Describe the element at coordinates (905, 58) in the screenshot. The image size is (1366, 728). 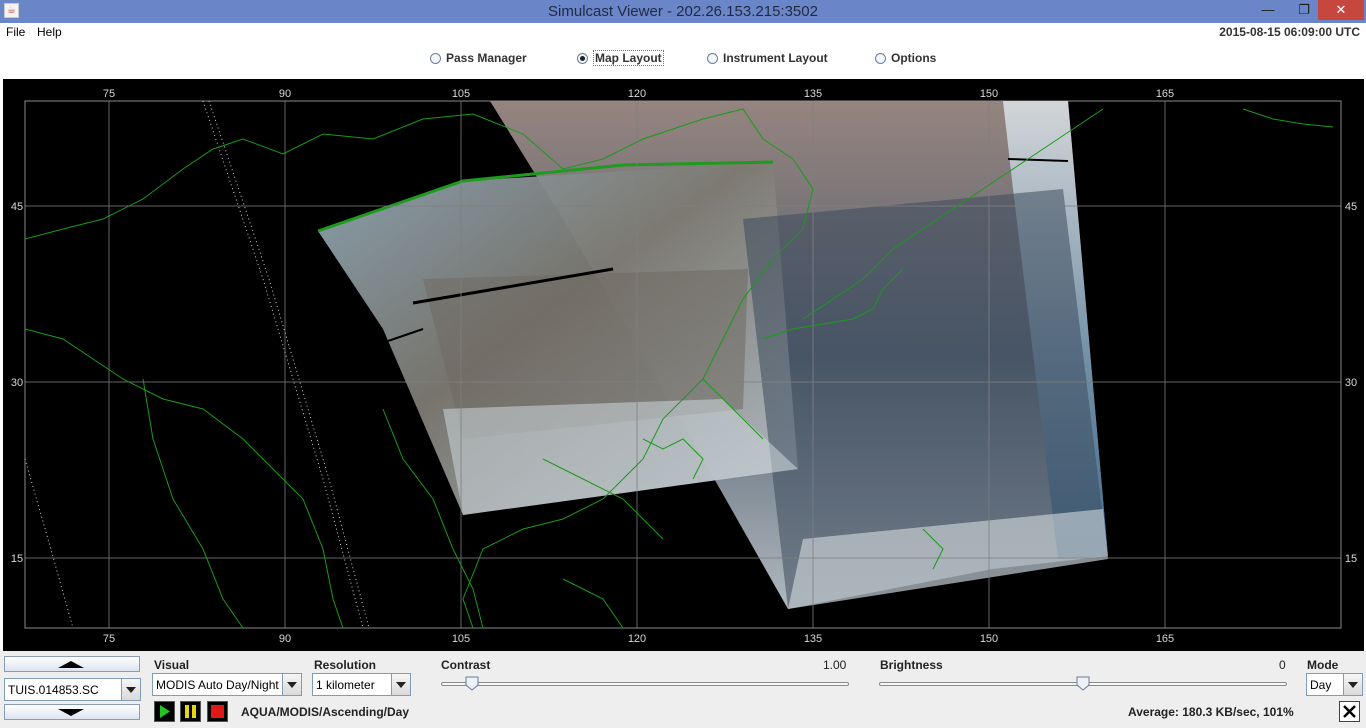
I see `tab-options: Options` at that location.